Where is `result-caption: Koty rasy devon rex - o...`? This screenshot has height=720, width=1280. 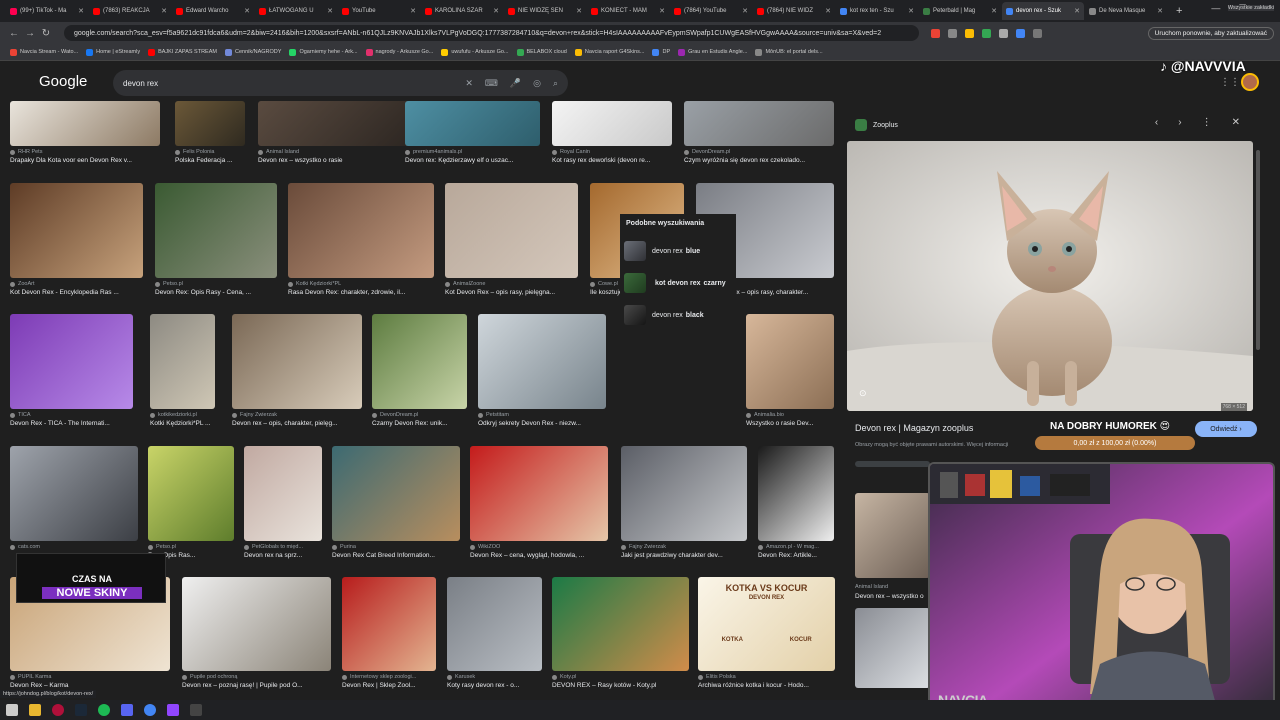
result-caption: Koty rasy devon rex - o... is located at coordinates (494, 685).